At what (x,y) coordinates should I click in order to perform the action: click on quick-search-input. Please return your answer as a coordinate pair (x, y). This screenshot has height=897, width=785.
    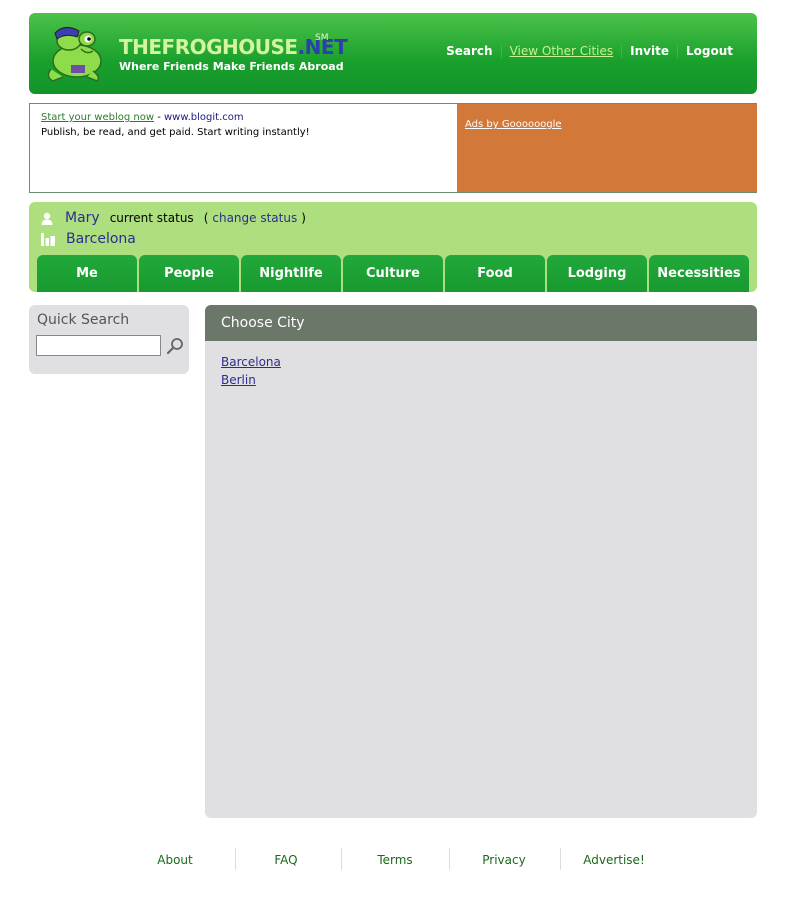
    Looking at the image, I should click on (98, 345).